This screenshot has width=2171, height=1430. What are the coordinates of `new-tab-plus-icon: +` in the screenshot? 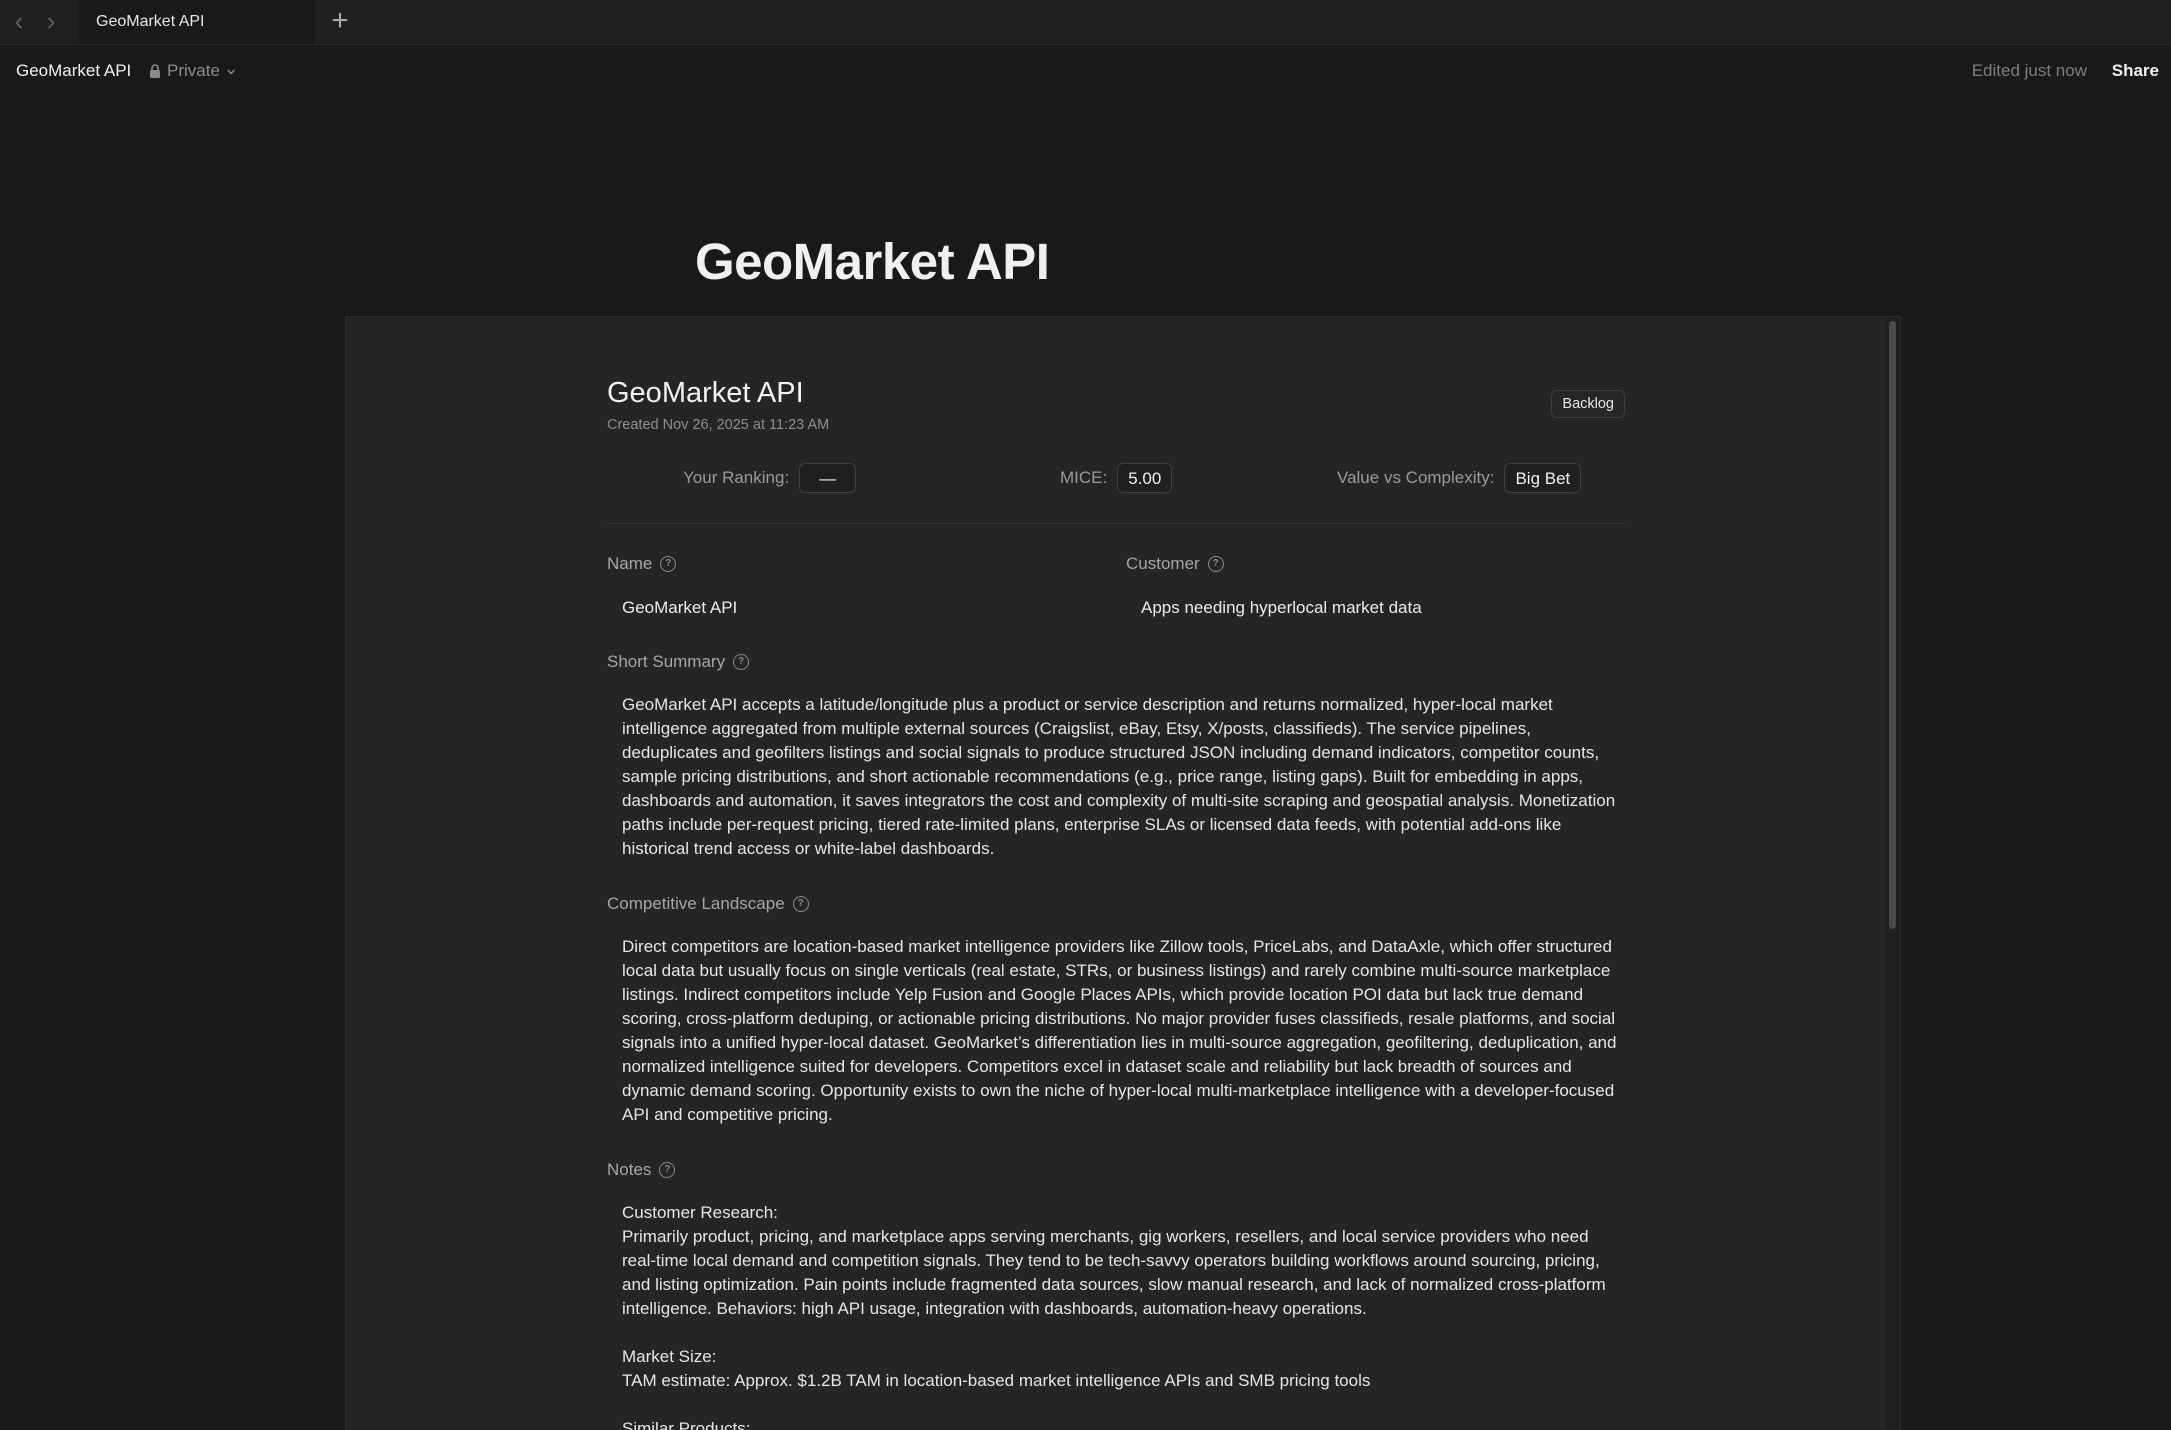 It's located at (340, 21).